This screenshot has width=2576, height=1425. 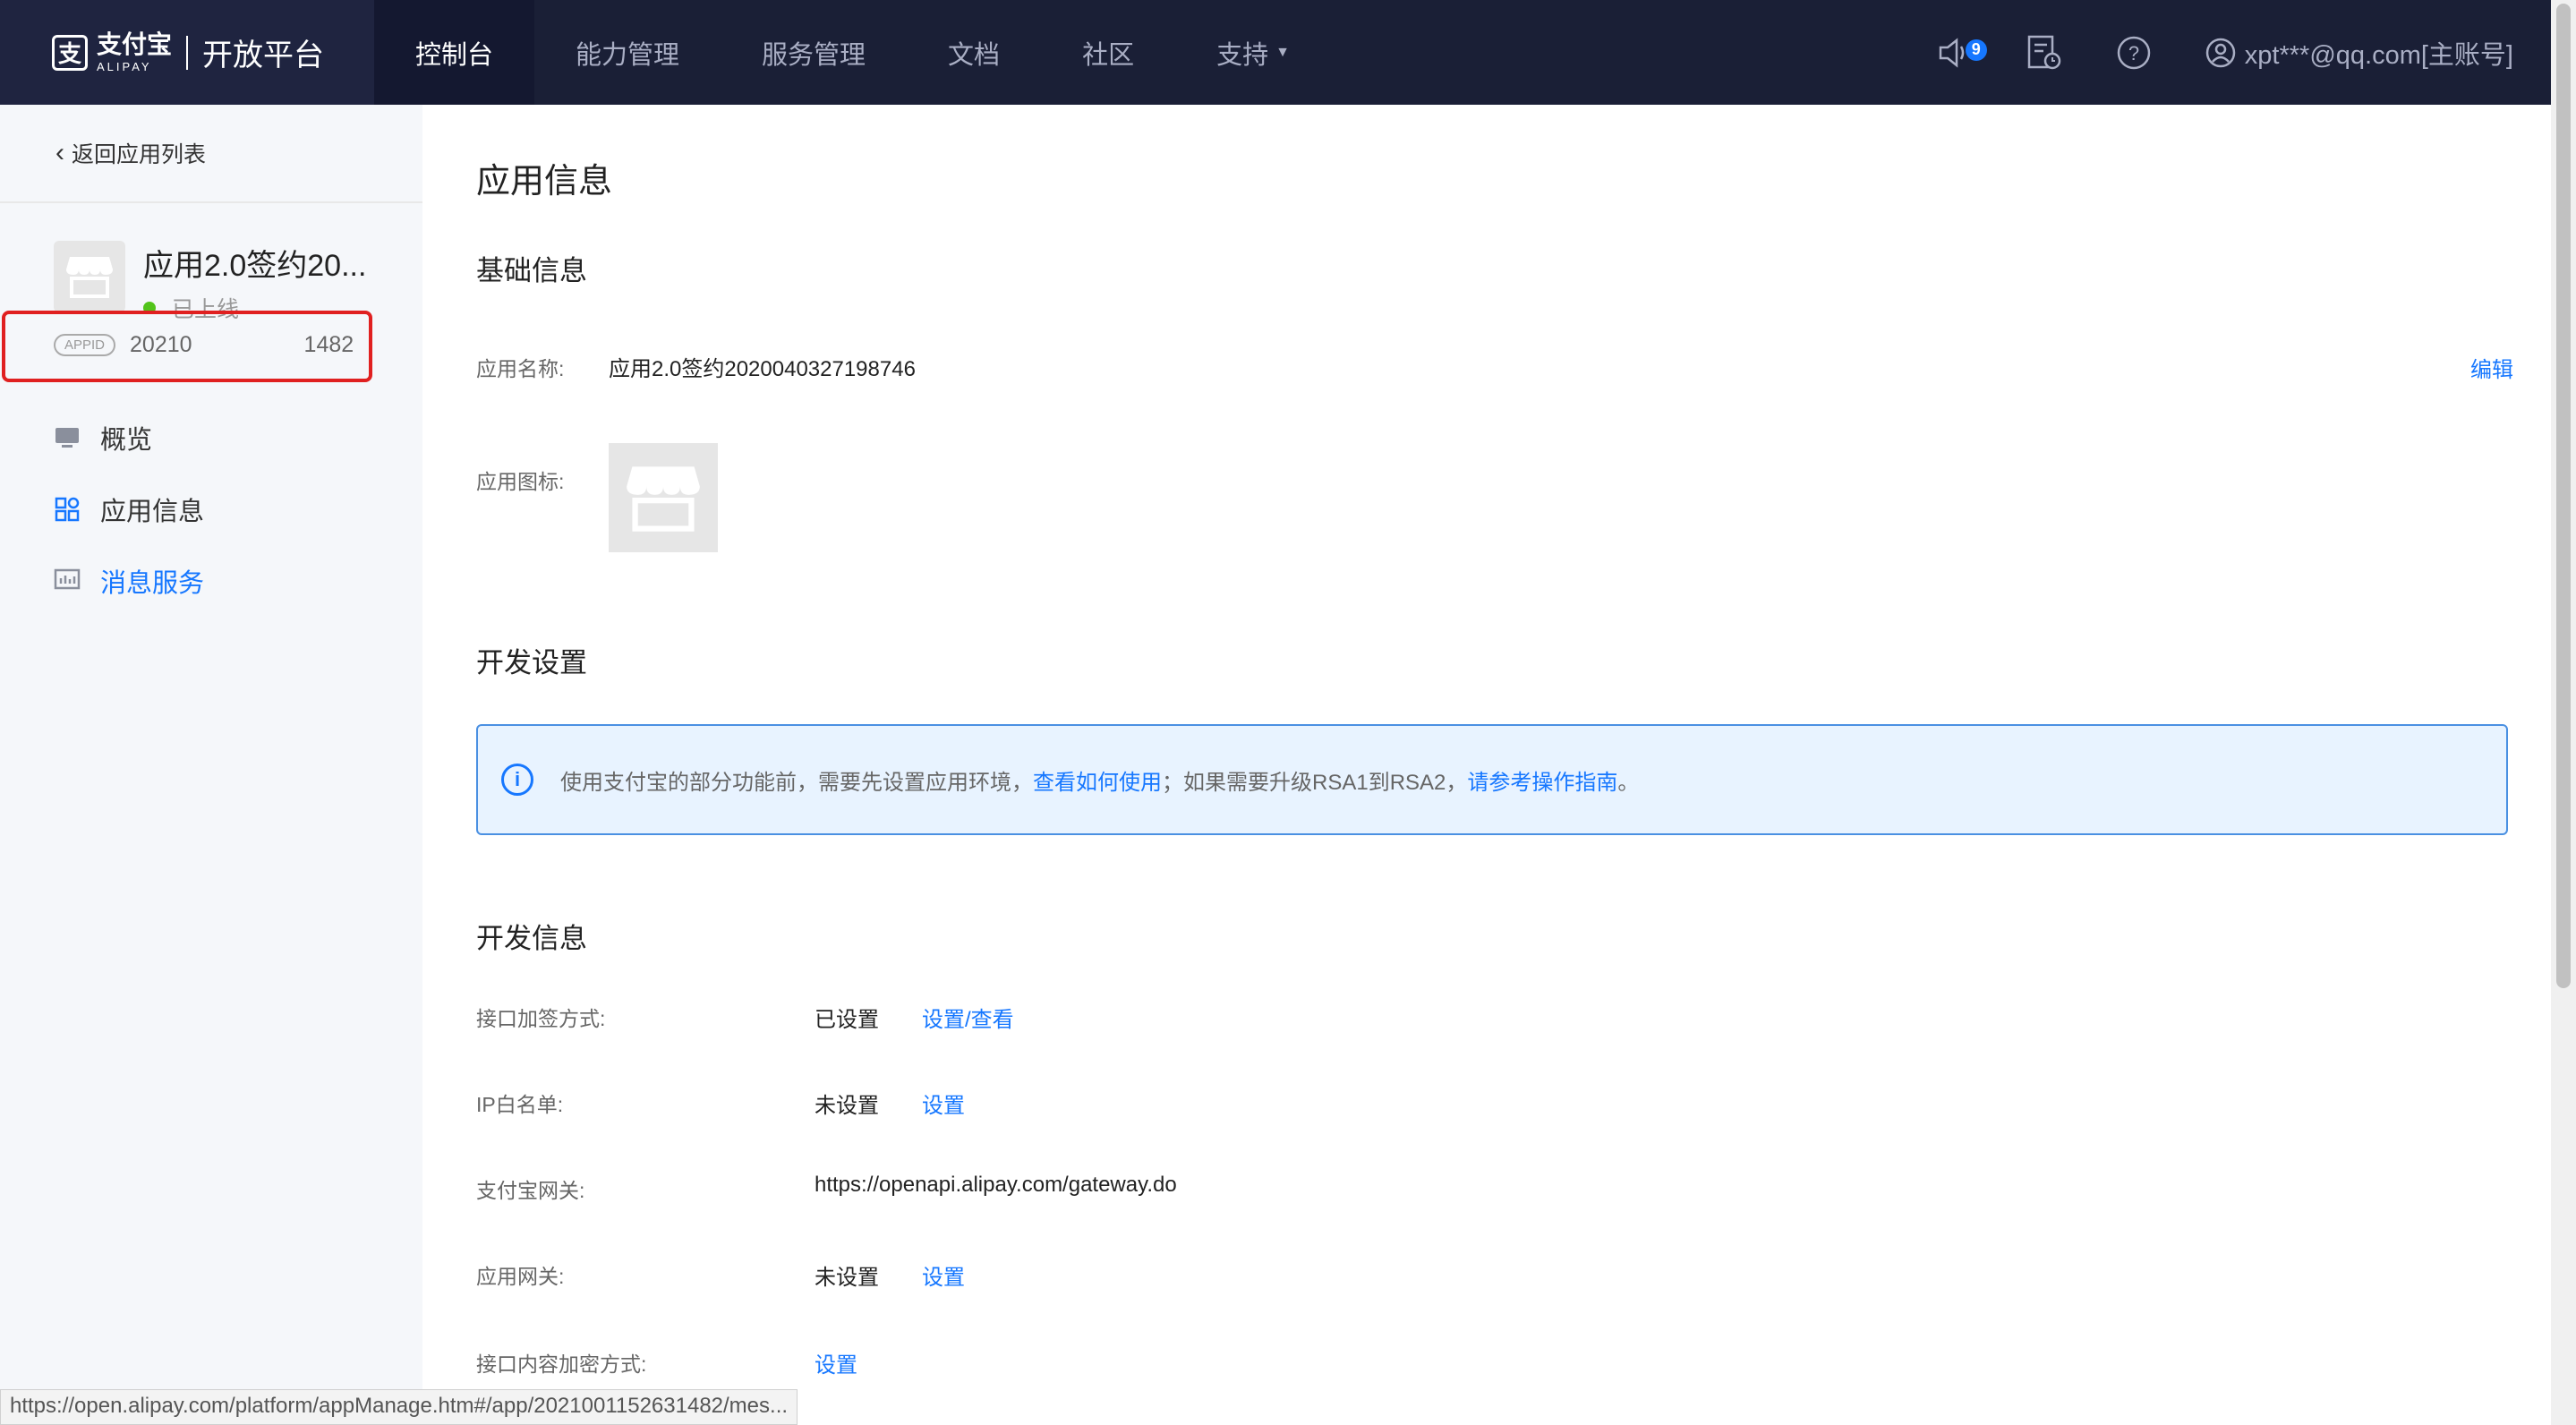 What do you see at coordinates (627, 52) in the screenshot?
I see `nav-capability: 能力管理` at bounding box center [627, 52].